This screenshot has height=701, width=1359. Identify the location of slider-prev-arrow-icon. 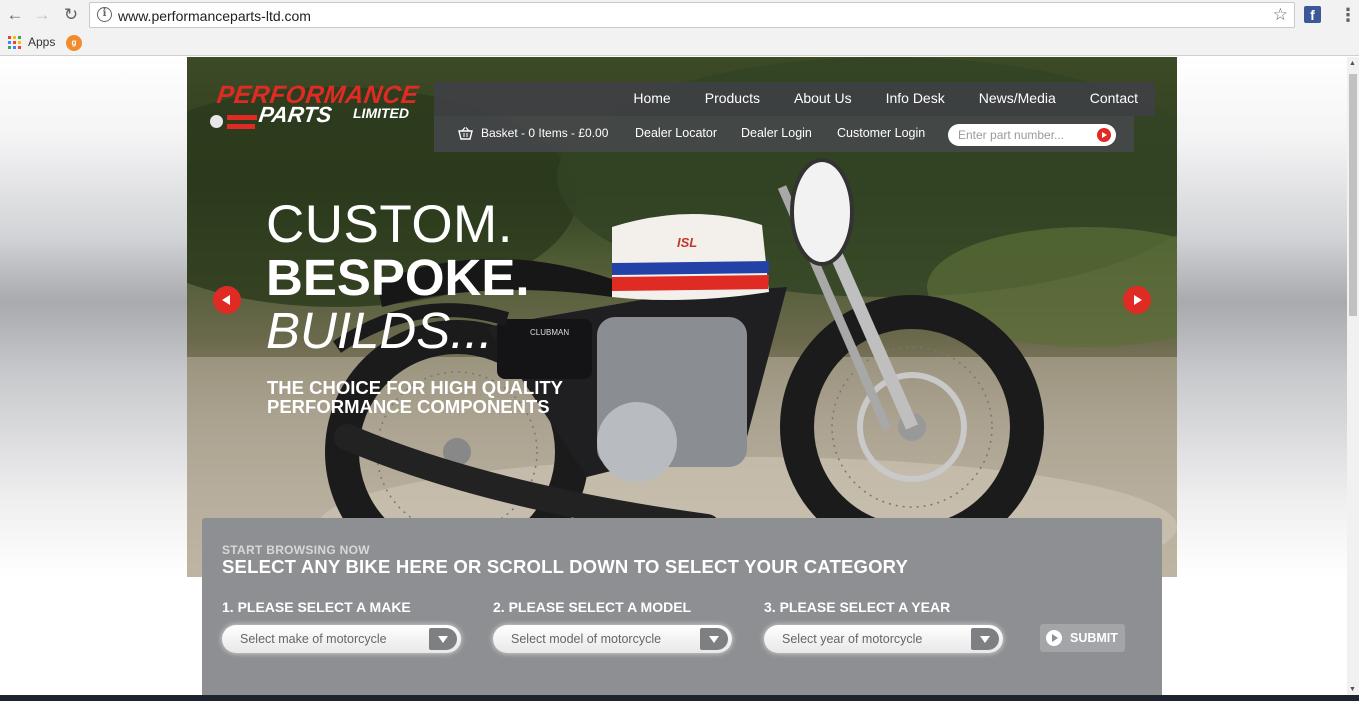
(227, 300).